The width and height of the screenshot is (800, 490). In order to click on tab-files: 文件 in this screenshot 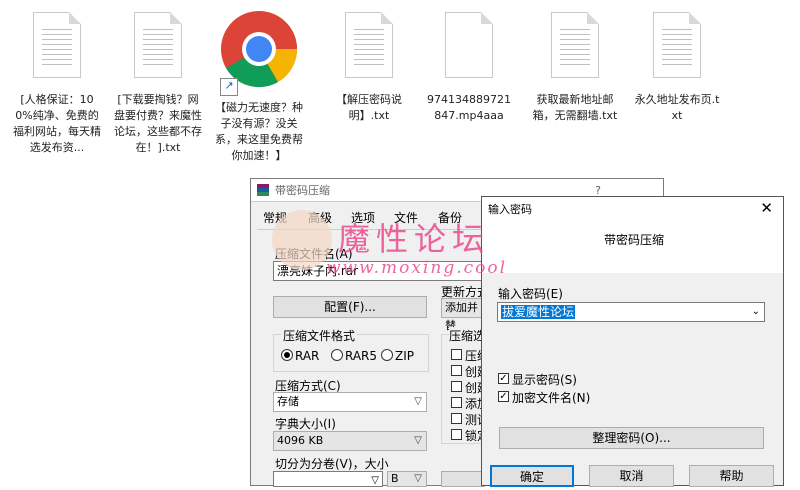, I will do `click(406, 217)`.